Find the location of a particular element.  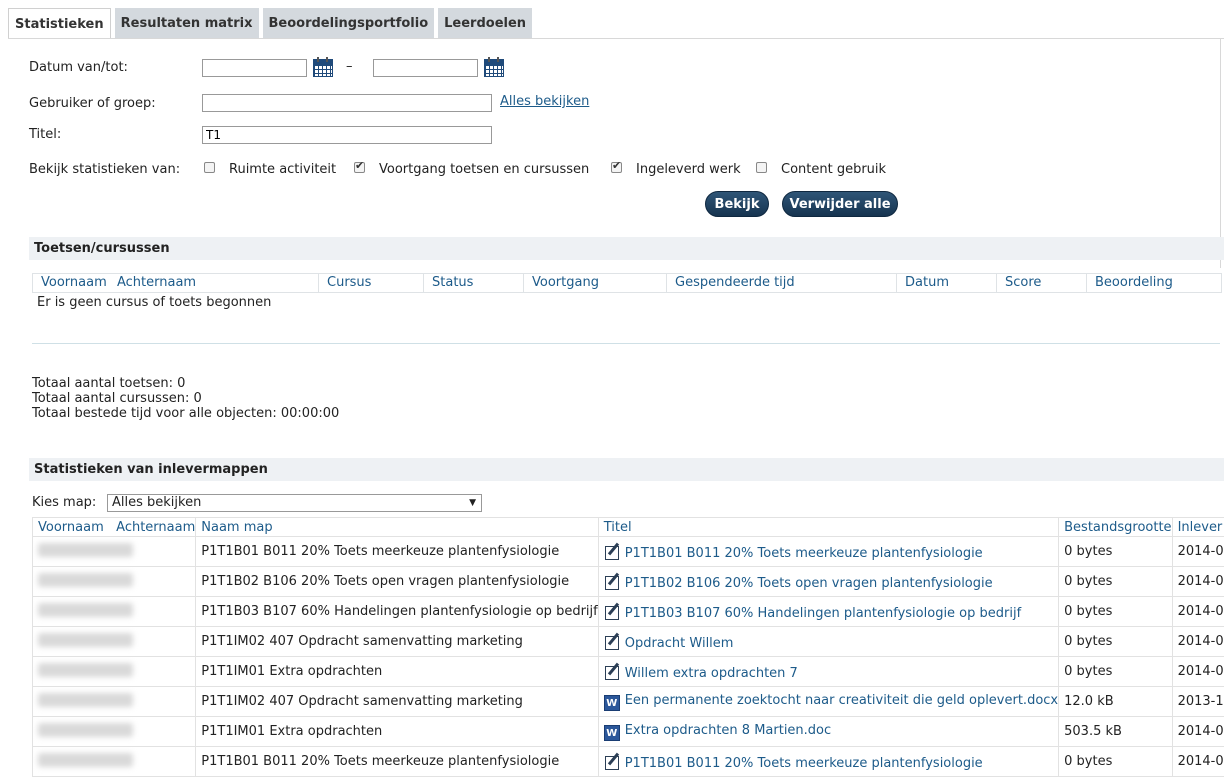

col-bestandsgrootte: Bestandsgrootte is located at coordinates (1115, 527).